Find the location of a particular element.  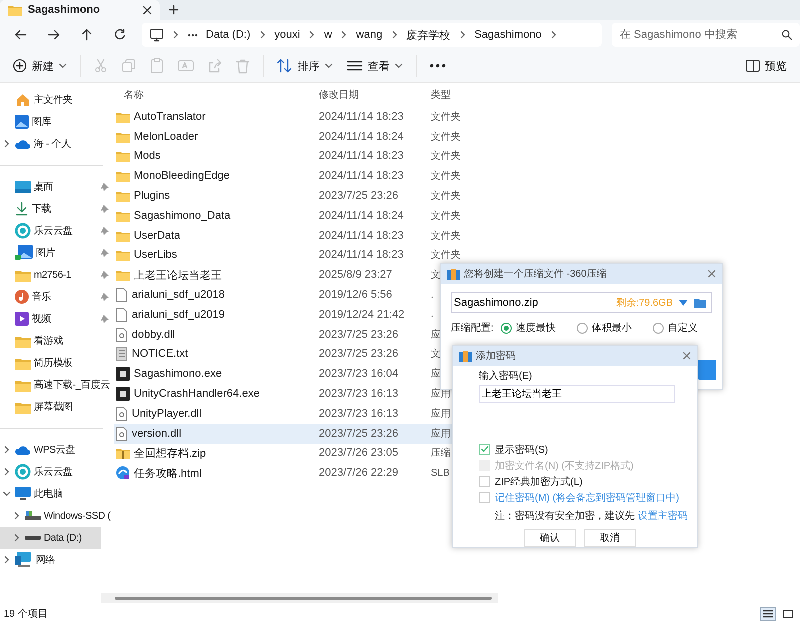

sidebar-label: 图片 is located at coordinates (46, 253).